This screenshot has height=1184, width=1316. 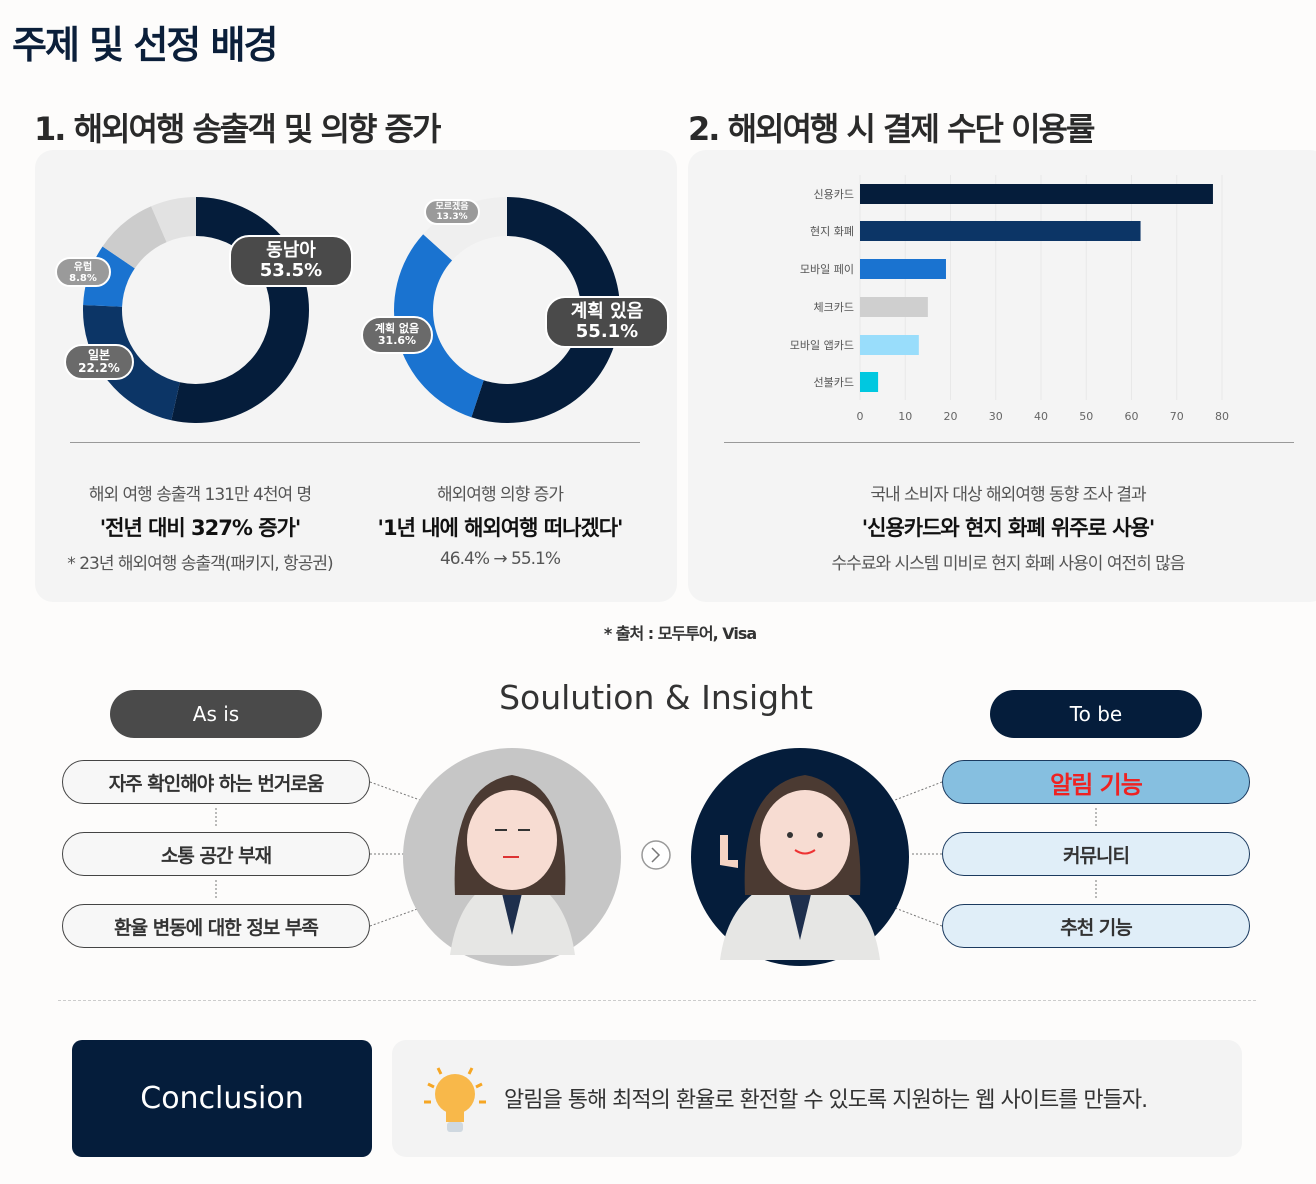 I want to click on conclusion-label: Conclusion, so click(x=222, y=1098).